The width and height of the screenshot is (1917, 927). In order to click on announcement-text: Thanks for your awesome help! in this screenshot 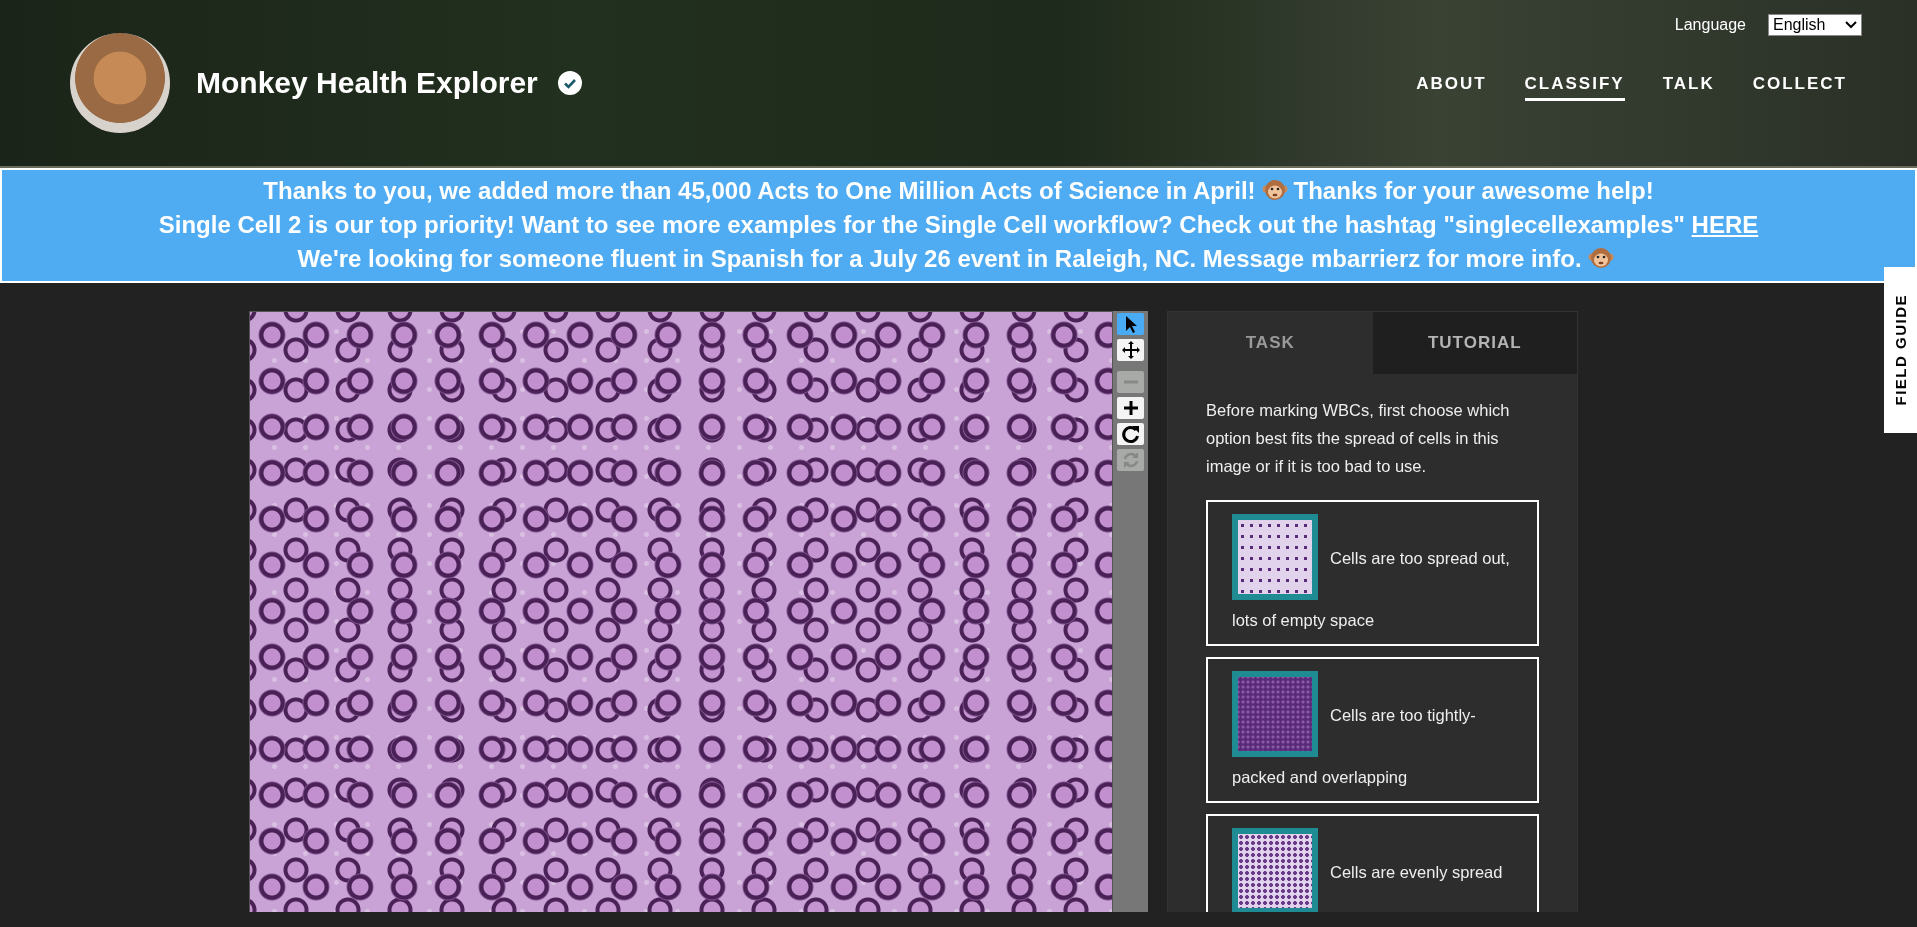, I will do `click(1473, 190)`.